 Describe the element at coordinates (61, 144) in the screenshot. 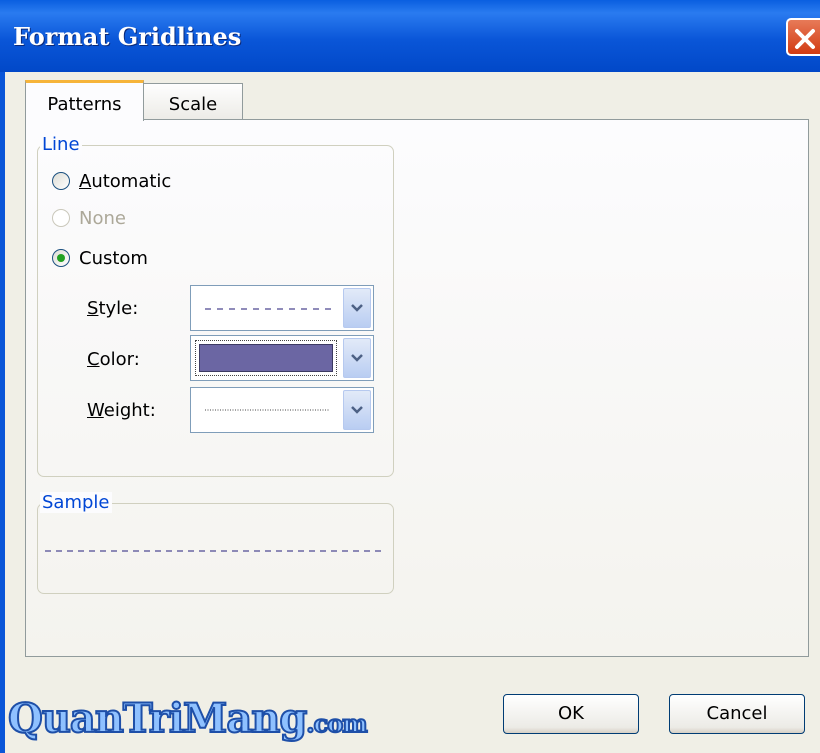

I see `line-group-legend: Line` at that location.